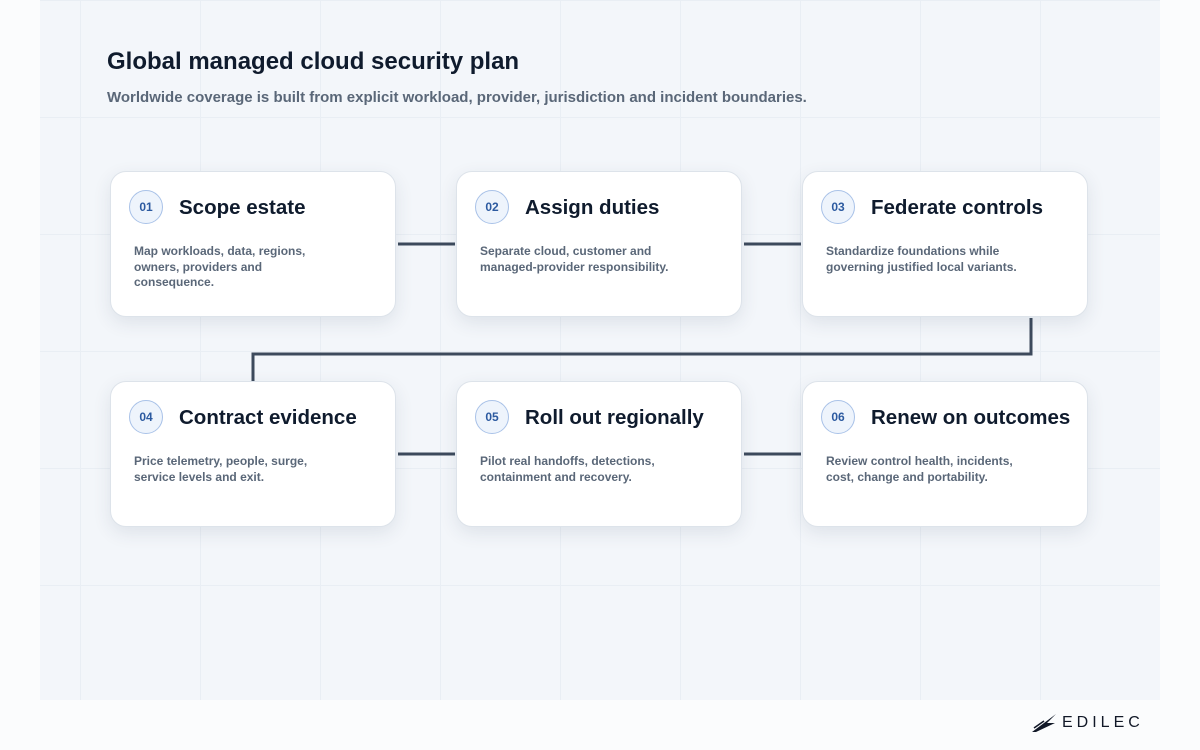 Image resolution: width=1200 pixels, height=750 pixels. I want to click on step-number-badge: 03, so click(838, 207).